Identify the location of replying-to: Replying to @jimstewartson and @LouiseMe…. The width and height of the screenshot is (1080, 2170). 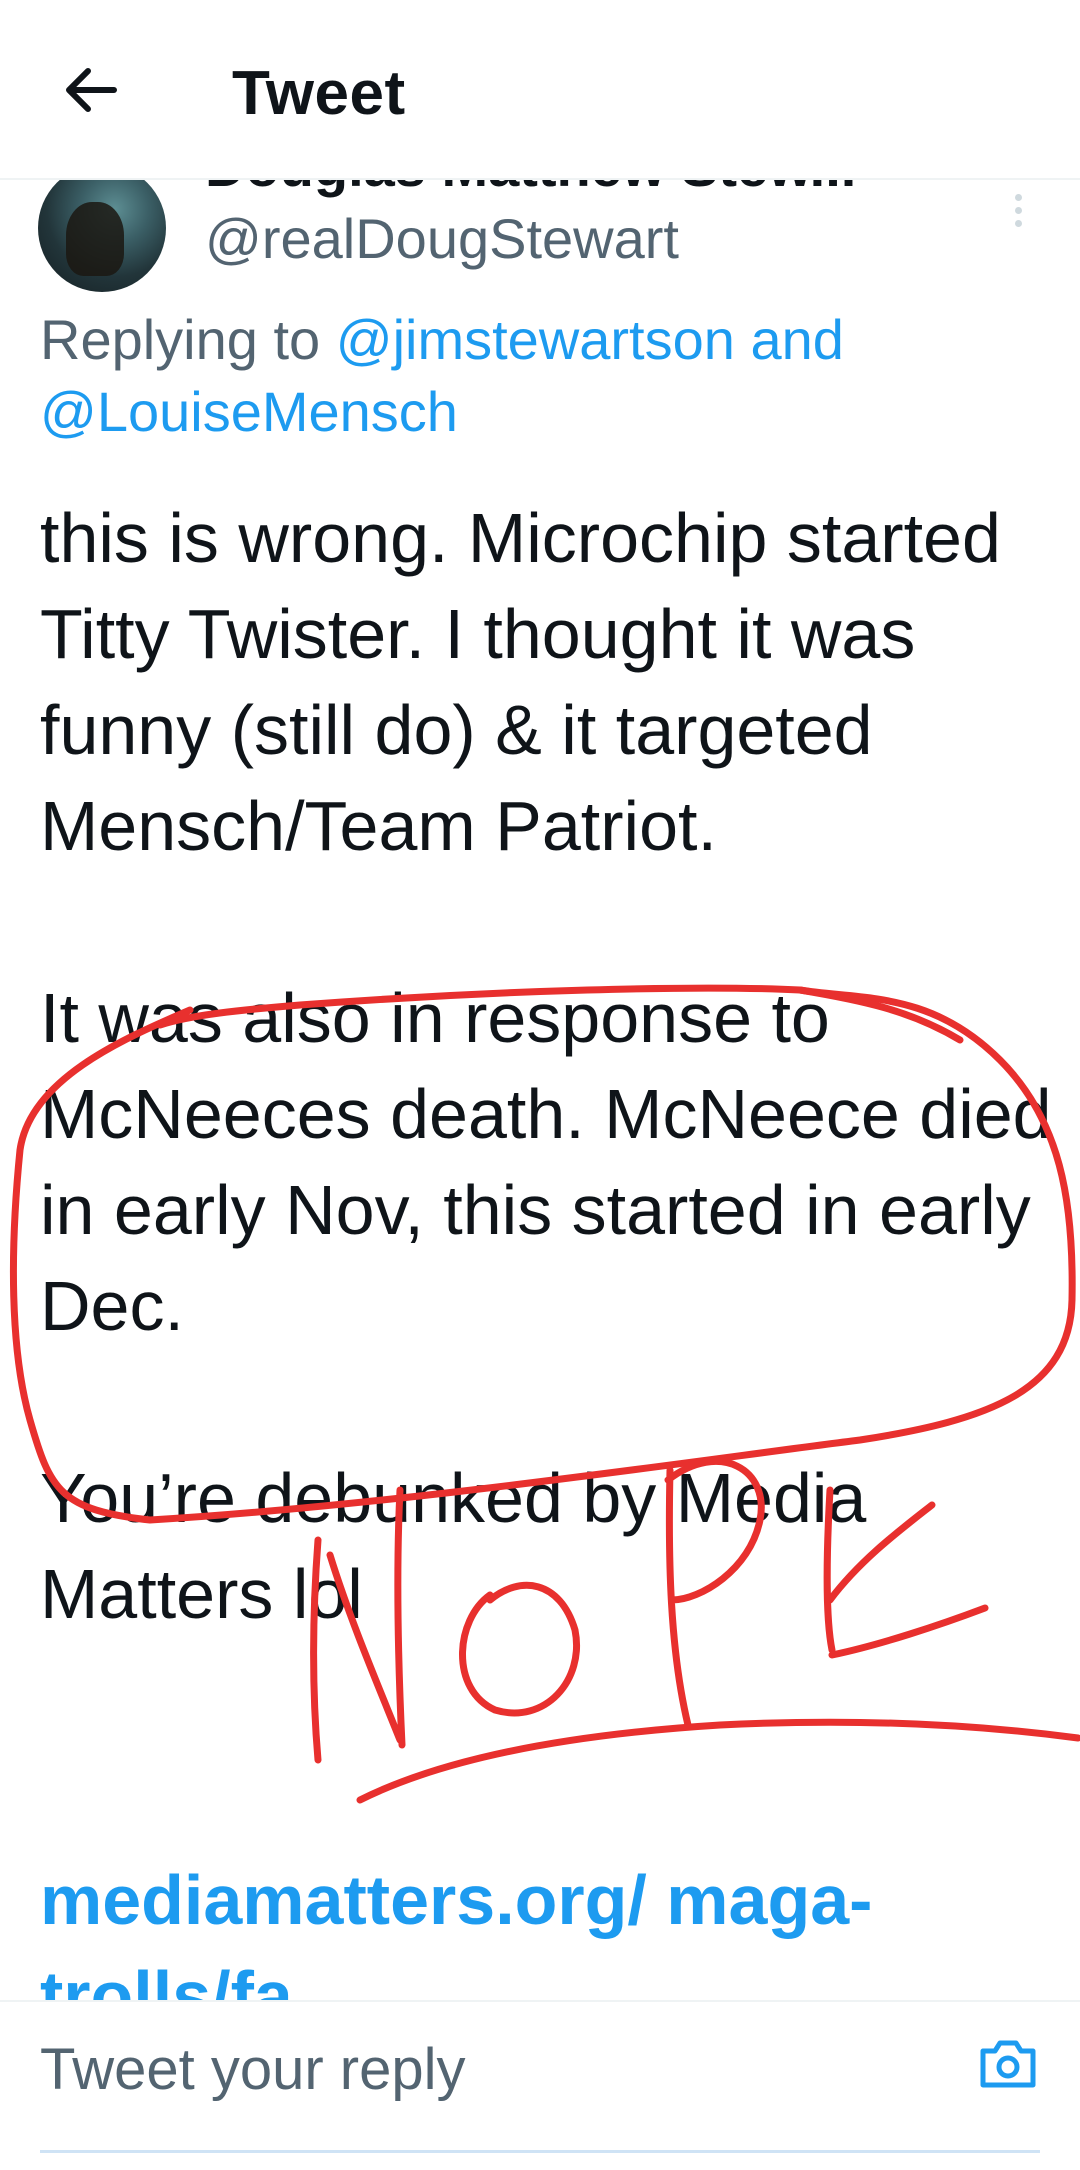
(545, 376).